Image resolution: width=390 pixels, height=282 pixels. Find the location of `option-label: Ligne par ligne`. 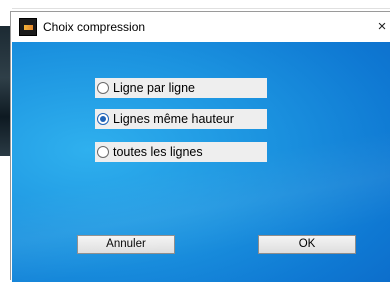

option-label: Ligne par ligne is located at coordinates (154, 88).